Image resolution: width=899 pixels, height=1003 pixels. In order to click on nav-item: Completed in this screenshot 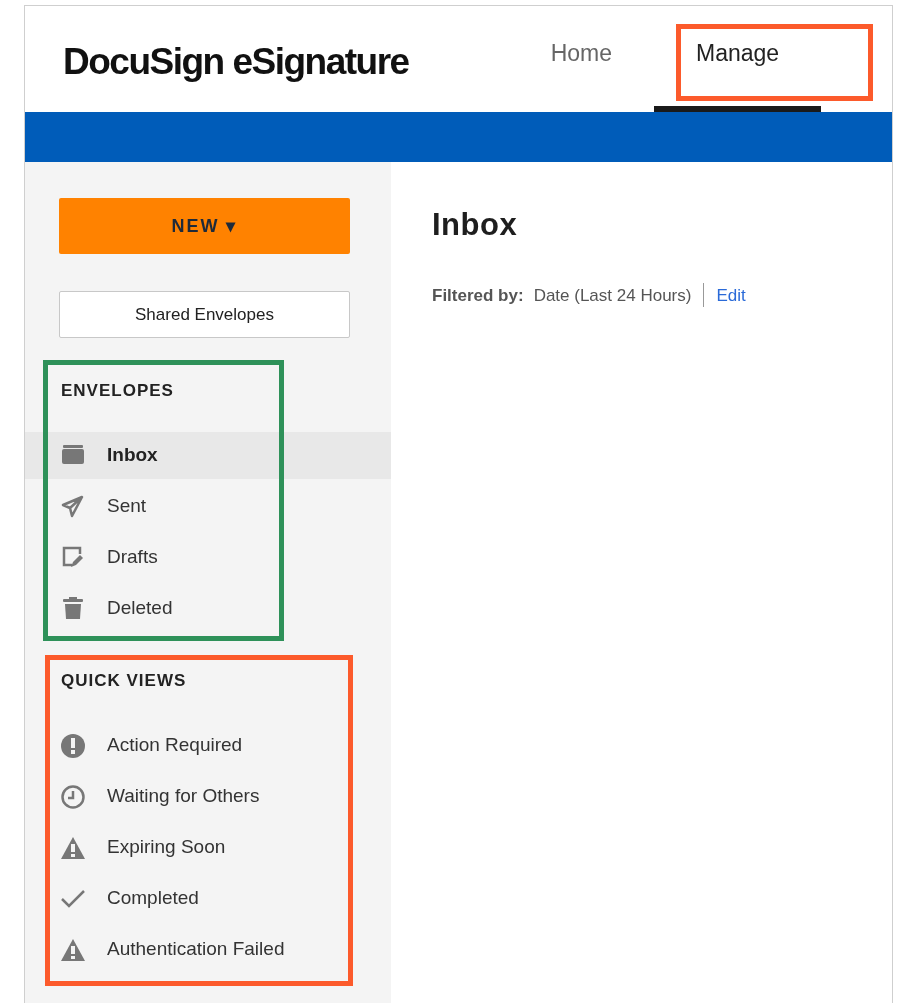, I will do `click(208, 898)`.